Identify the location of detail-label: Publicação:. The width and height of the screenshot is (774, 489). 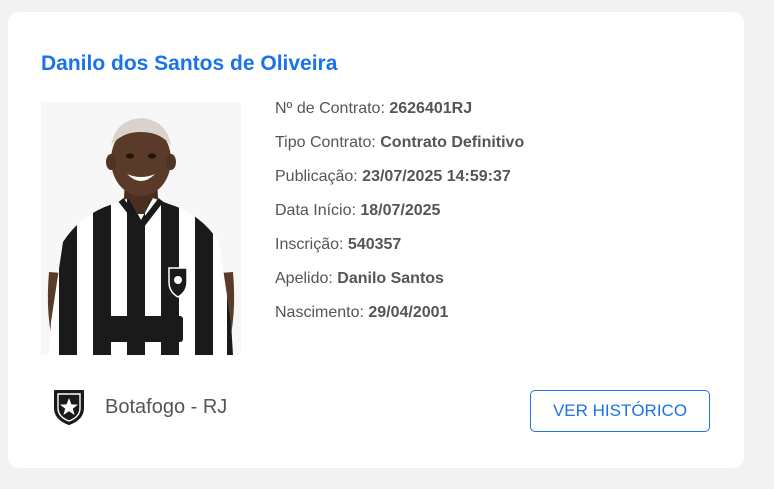
(319, 176).